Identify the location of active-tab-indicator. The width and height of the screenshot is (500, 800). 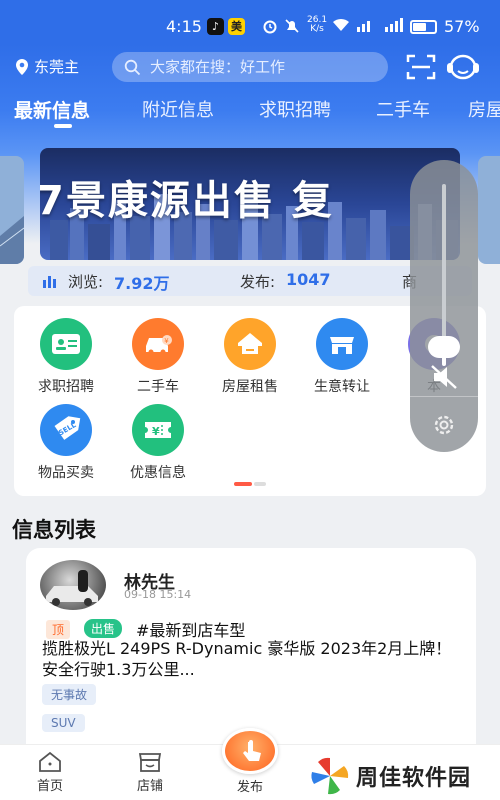
(63, 126).